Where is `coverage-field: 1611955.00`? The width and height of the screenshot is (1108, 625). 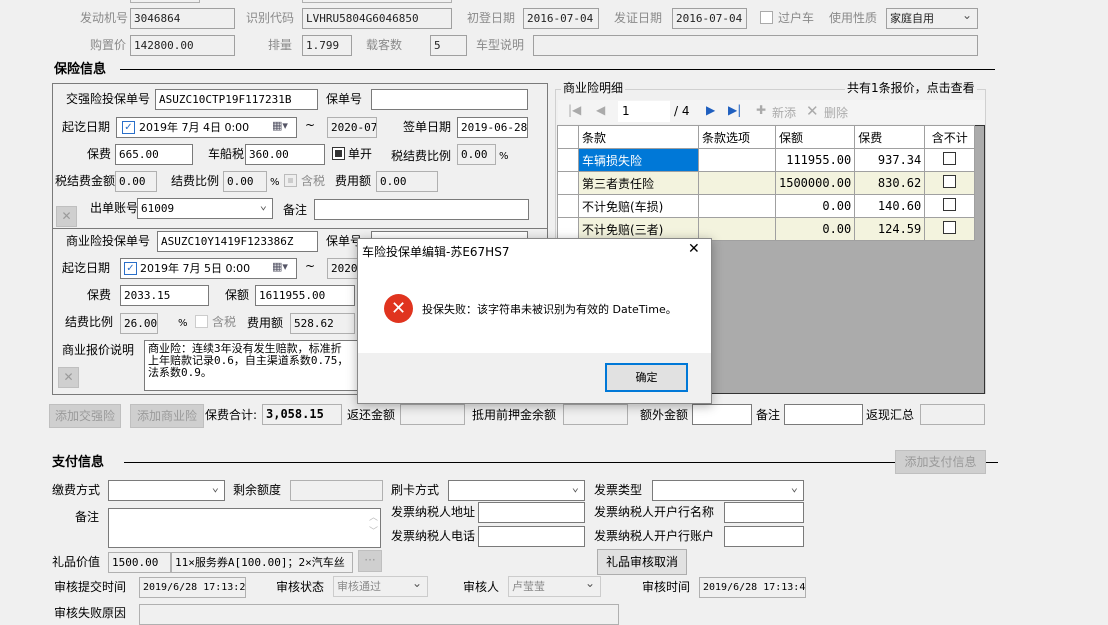
coverage-field: 1611955.00 is located at coordinates (305, 295).